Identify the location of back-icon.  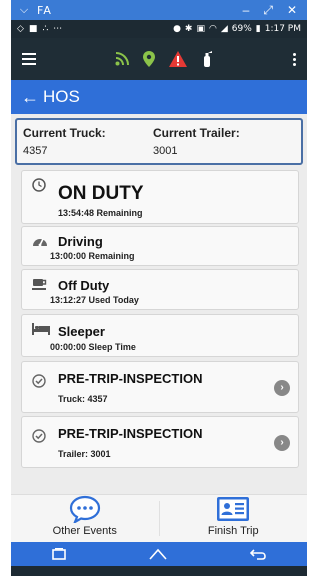
(257, 554).